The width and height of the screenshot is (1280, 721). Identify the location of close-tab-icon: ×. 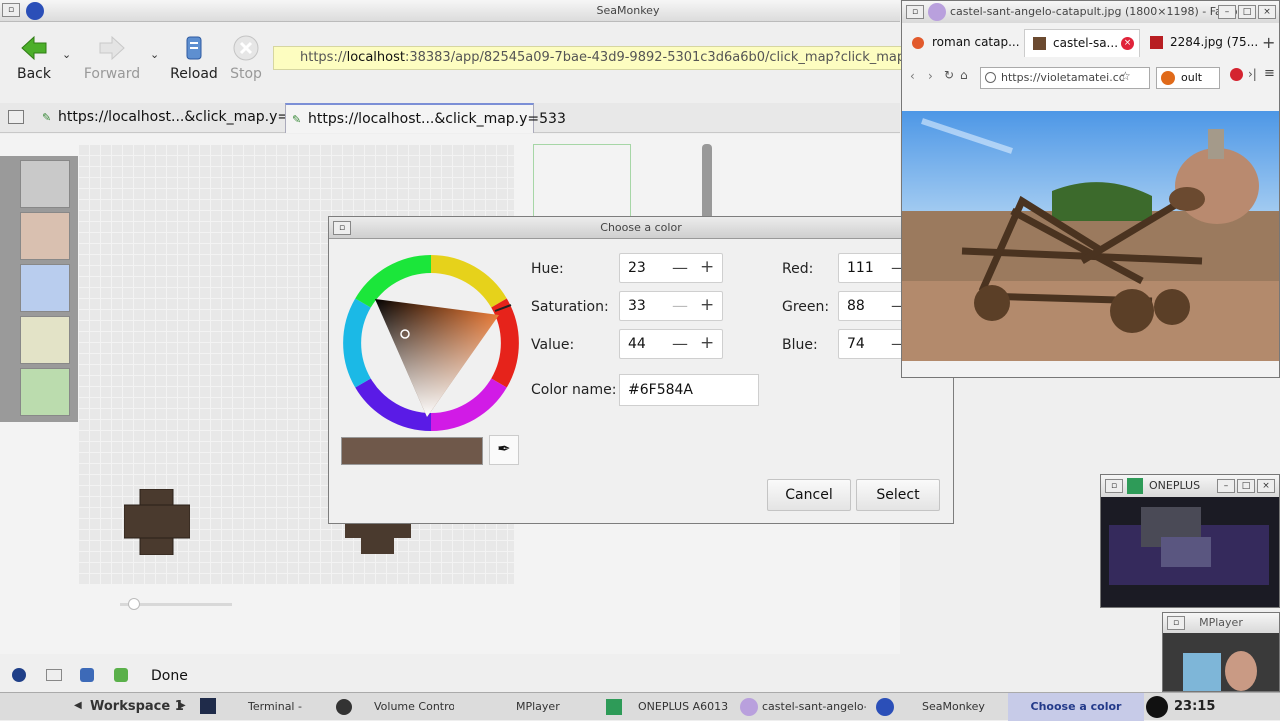
(1127, 43).